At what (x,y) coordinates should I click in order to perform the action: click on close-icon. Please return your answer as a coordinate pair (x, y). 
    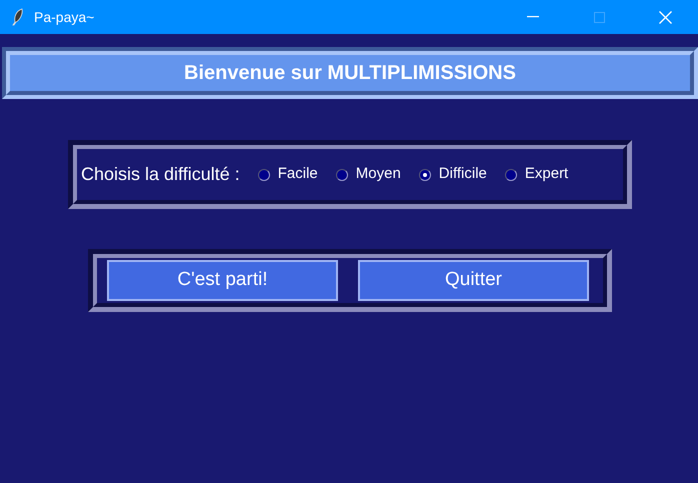
    Looking at the image, I should click on (665, 17).